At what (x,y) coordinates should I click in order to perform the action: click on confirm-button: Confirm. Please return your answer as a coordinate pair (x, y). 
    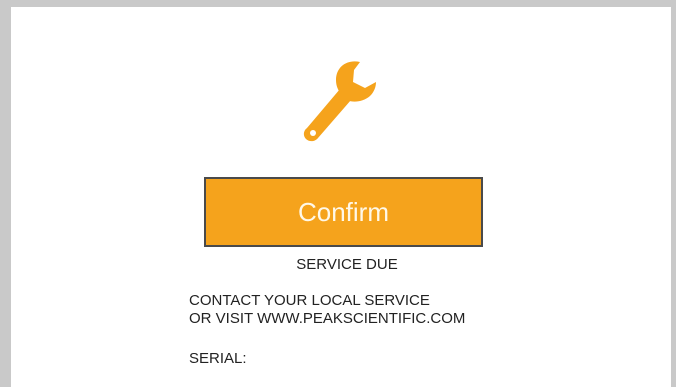
    Looking at the image, I should click on (343, 212).